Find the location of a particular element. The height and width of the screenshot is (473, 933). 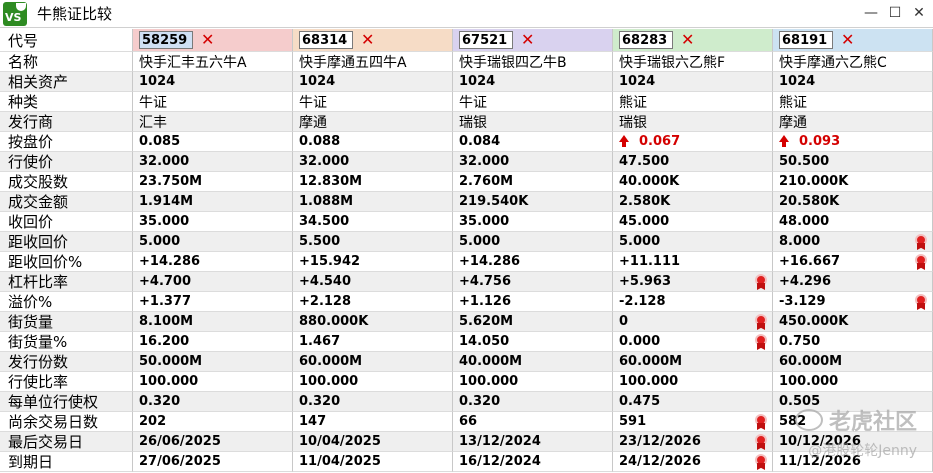

cell-value: -2.128 is located at coordinates (642, 301).